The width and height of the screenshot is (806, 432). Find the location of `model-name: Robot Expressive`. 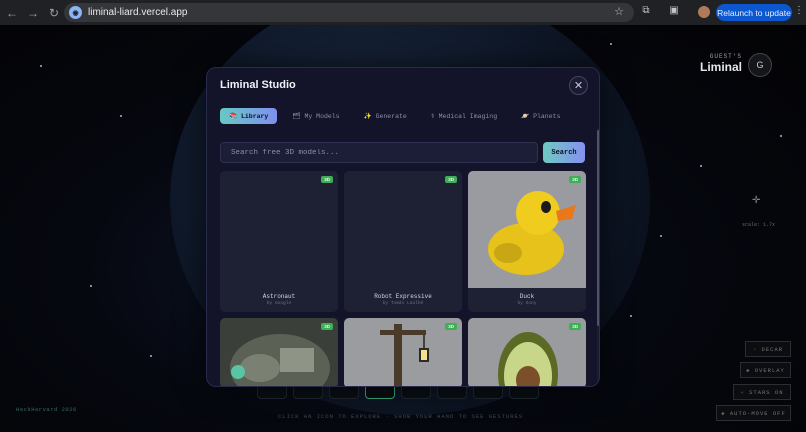

model-name: Robot Expressive is located at coordinates (403, 296).